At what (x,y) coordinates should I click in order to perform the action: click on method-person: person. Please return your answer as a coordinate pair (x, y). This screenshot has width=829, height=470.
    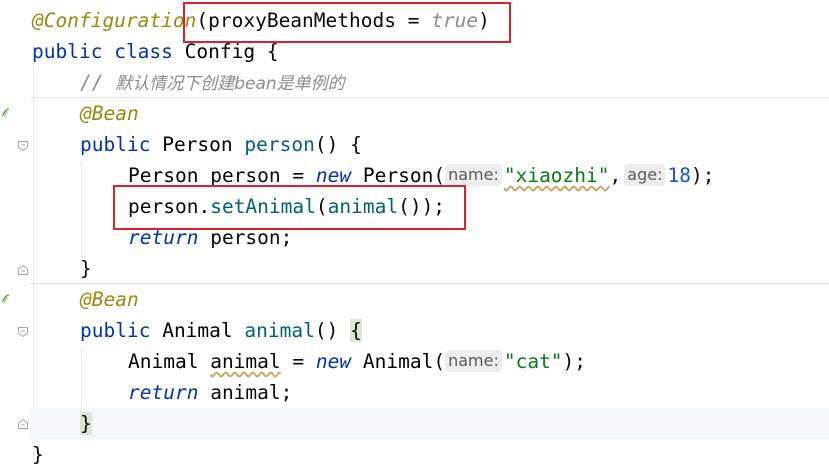
    Looking at the image, I should click on (279, 144).